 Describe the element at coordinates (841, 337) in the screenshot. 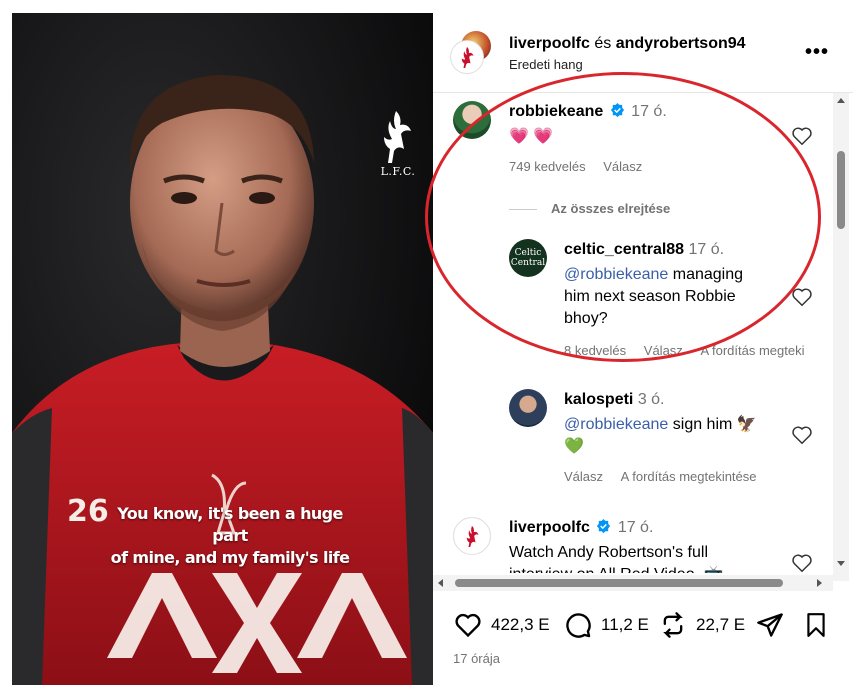

I see `vertical-scrollbar` at that location.